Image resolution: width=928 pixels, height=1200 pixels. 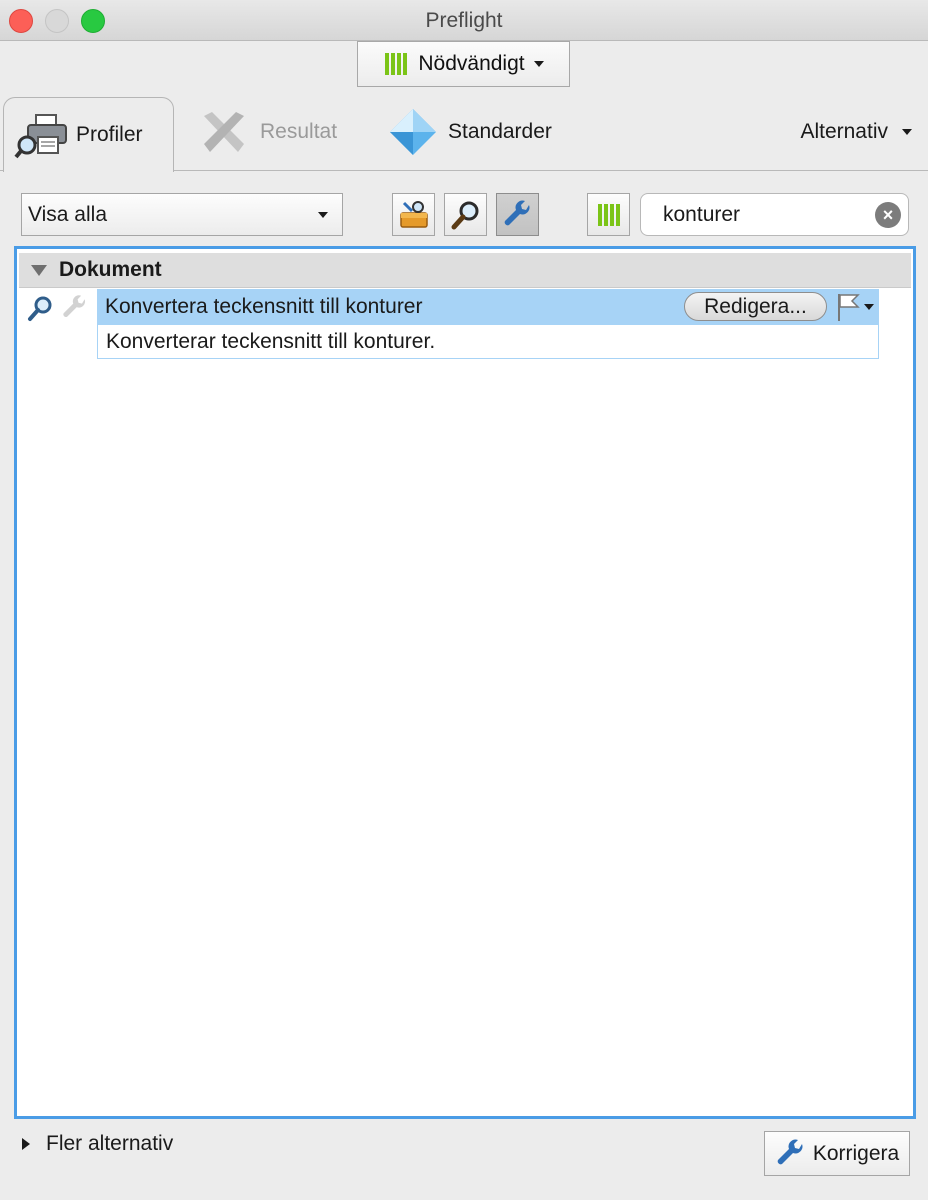 I want to click on profile-selector-button: Nödvändigt, so click(x=463, y=64).